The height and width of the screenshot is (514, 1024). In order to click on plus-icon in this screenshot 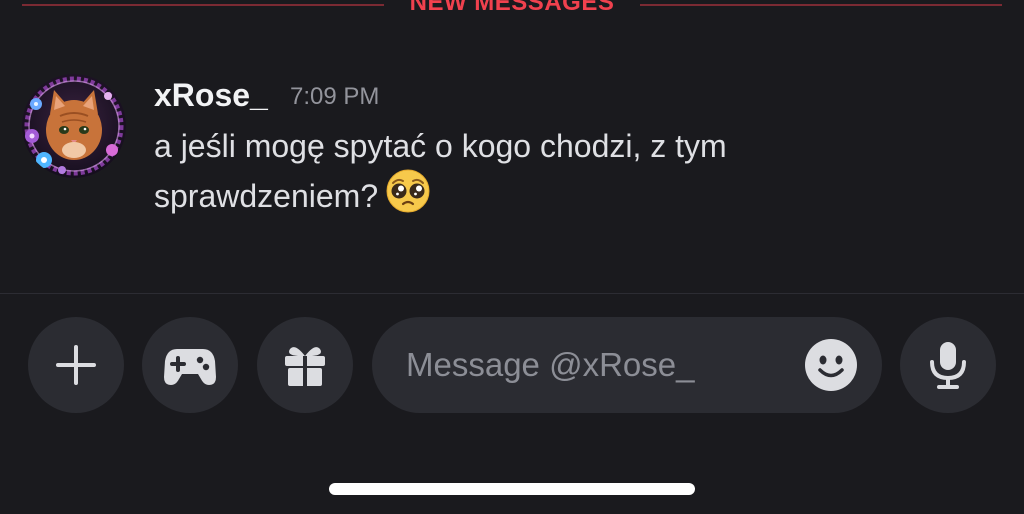, I will do `click(76, 365)`.